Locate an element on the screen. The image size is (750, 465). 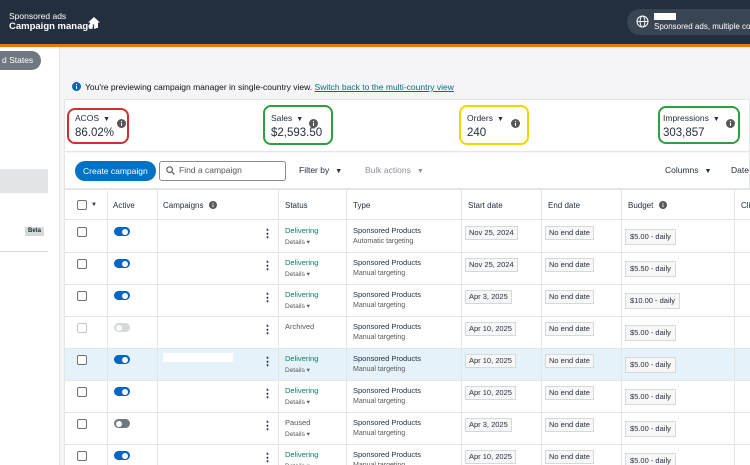
budget-field: $5.50 - daily is located at coordinates (650, 269).